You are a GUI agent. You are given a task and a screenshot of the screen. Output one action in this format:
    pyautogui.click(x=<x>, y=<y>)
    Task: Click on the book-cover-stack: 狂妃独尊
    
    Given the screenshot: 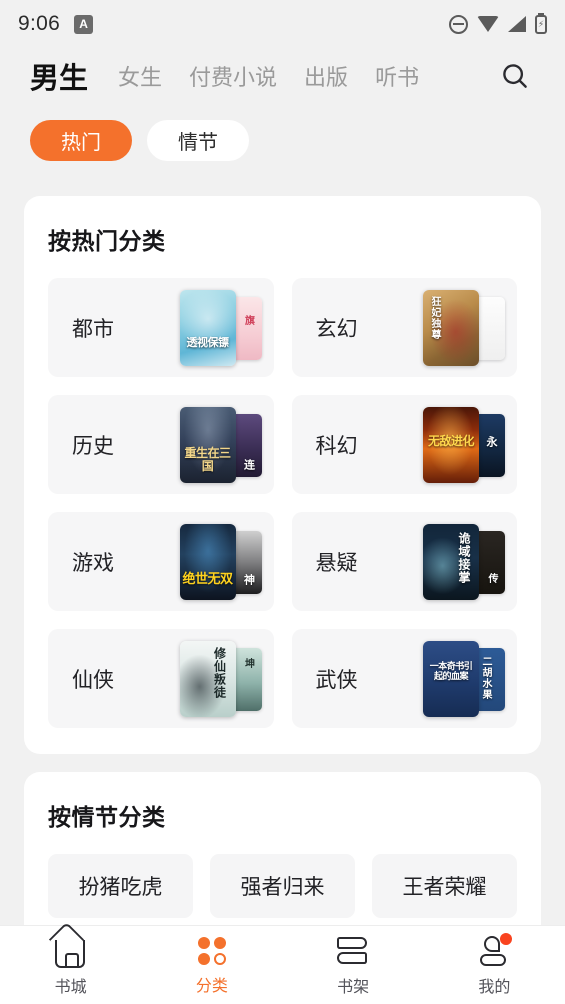 What is the action you would take?
    pyautogui.click(x=458, y=328)
    